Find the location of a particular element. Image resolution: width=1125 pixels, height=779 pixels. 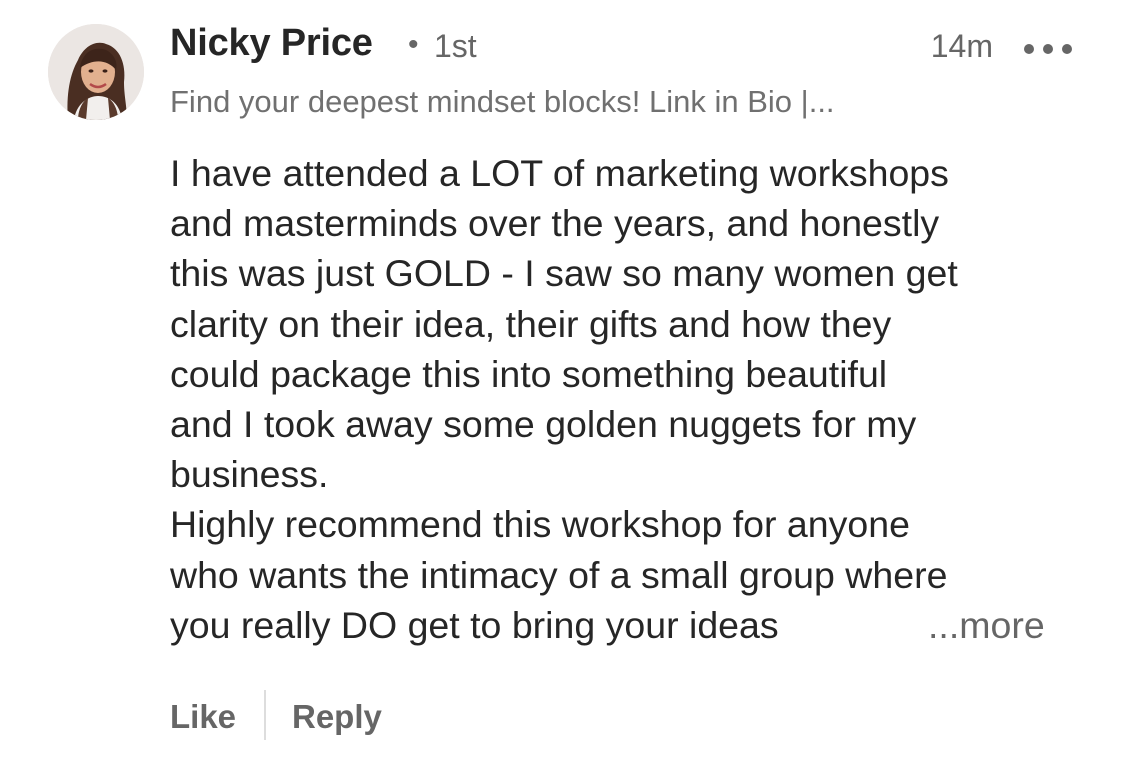

connection-degree: 1st is located at coordinates (455, 46).